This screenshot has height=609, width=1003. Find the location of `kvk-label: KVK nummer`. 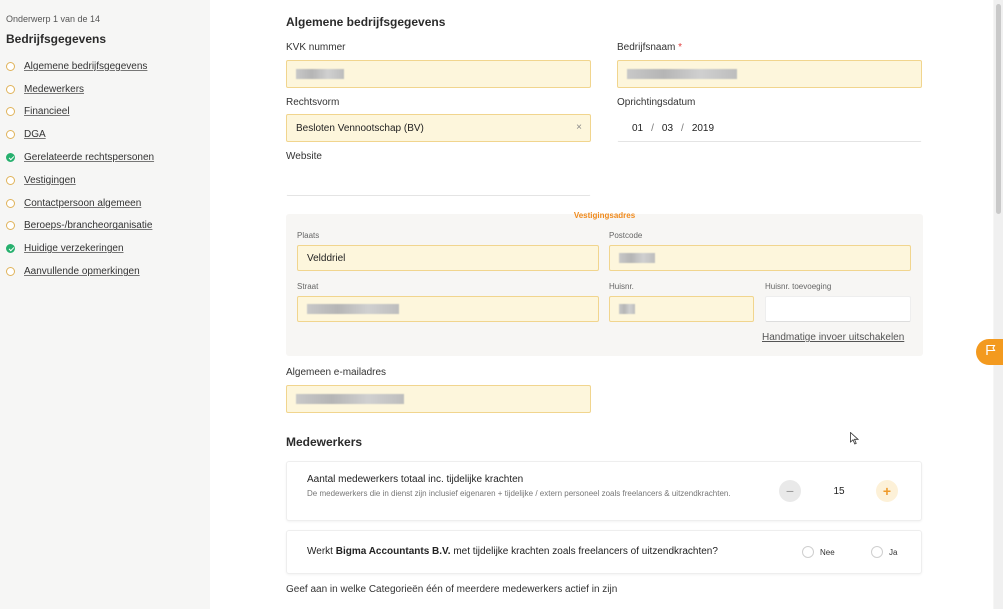

kvk-label: KVK nummer is located at coordinates (316, 47).